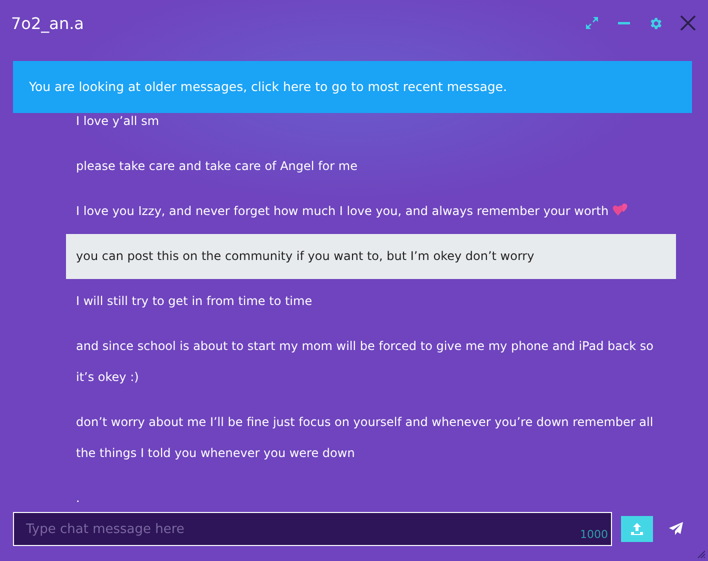 This screenshot has height=561, width=708. Describe the element at coordinates (592, 23) in the screenshot. I see `expand-icon` at that location.